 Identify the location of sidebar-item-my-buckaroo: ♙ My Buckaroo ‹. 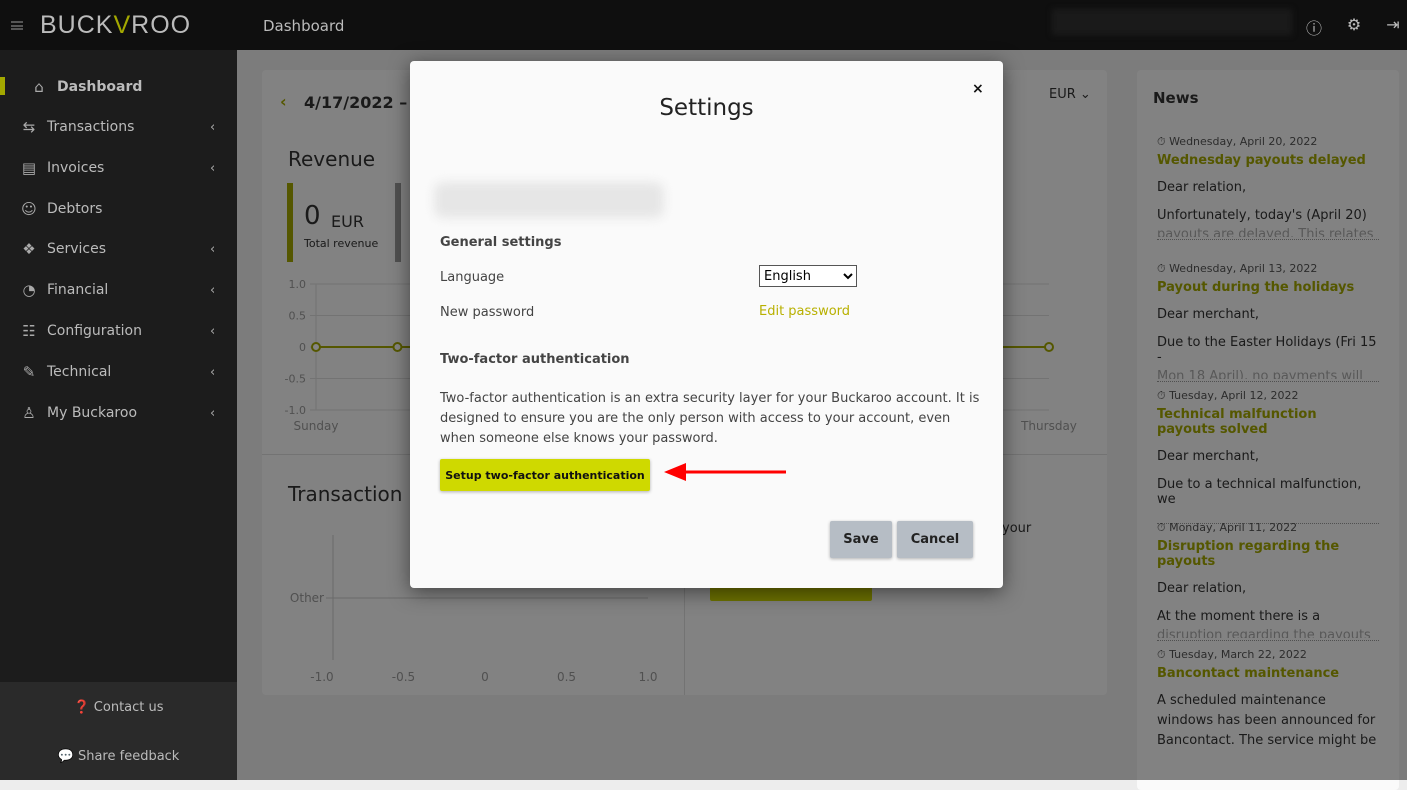
(118, 413).